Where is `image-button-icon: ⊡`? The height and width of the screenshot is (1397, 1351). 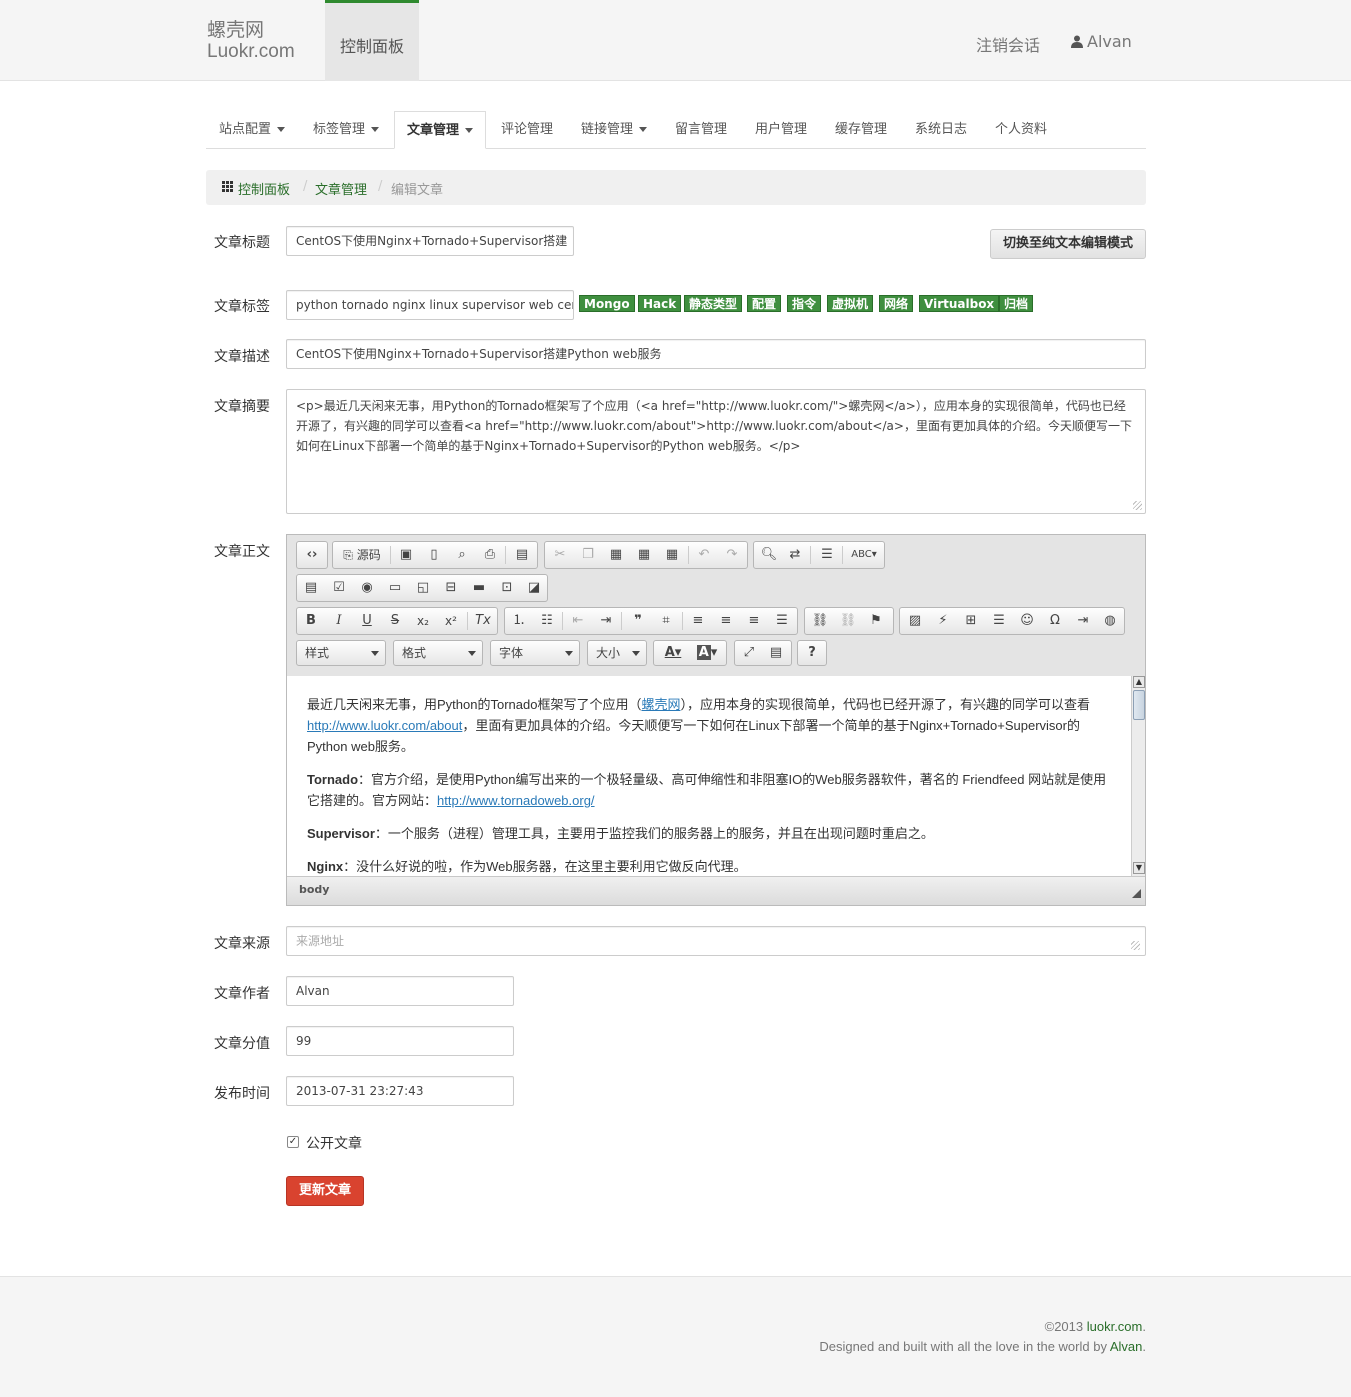 image-button-icon: ⊡ is located at coordinates (507, 588).